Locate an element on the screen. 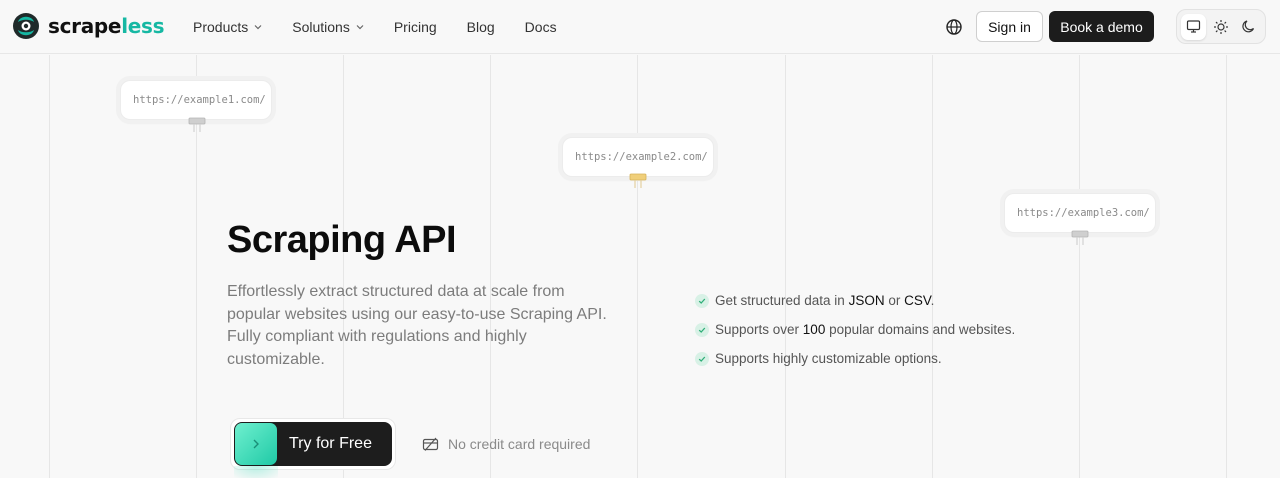 The image size is (1280, 478). feature-text-strong: CSV is located at coordinates (917, 300).